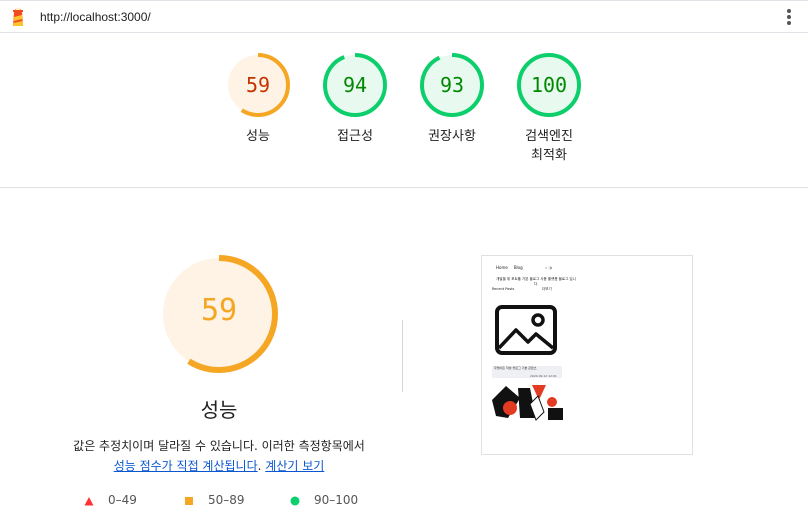 Image resolution: width=808 pixels, height=532 pixels. What do you see at coordinates (526, 330) in the screenshot?
I see `image-placeholder-icon` at bounding box center [526, 330].